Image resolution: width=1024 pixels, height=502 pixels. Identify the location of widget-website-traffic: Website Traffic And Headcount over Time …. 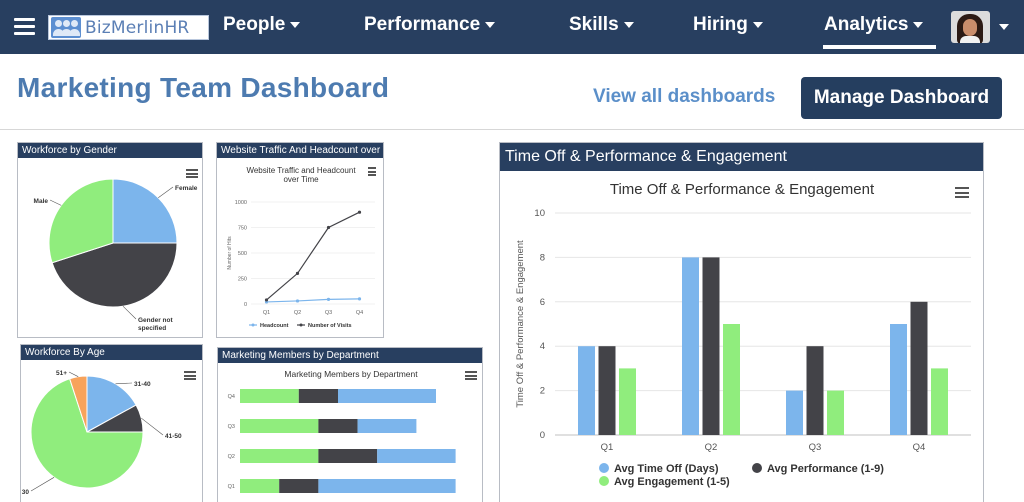
(300, 240).